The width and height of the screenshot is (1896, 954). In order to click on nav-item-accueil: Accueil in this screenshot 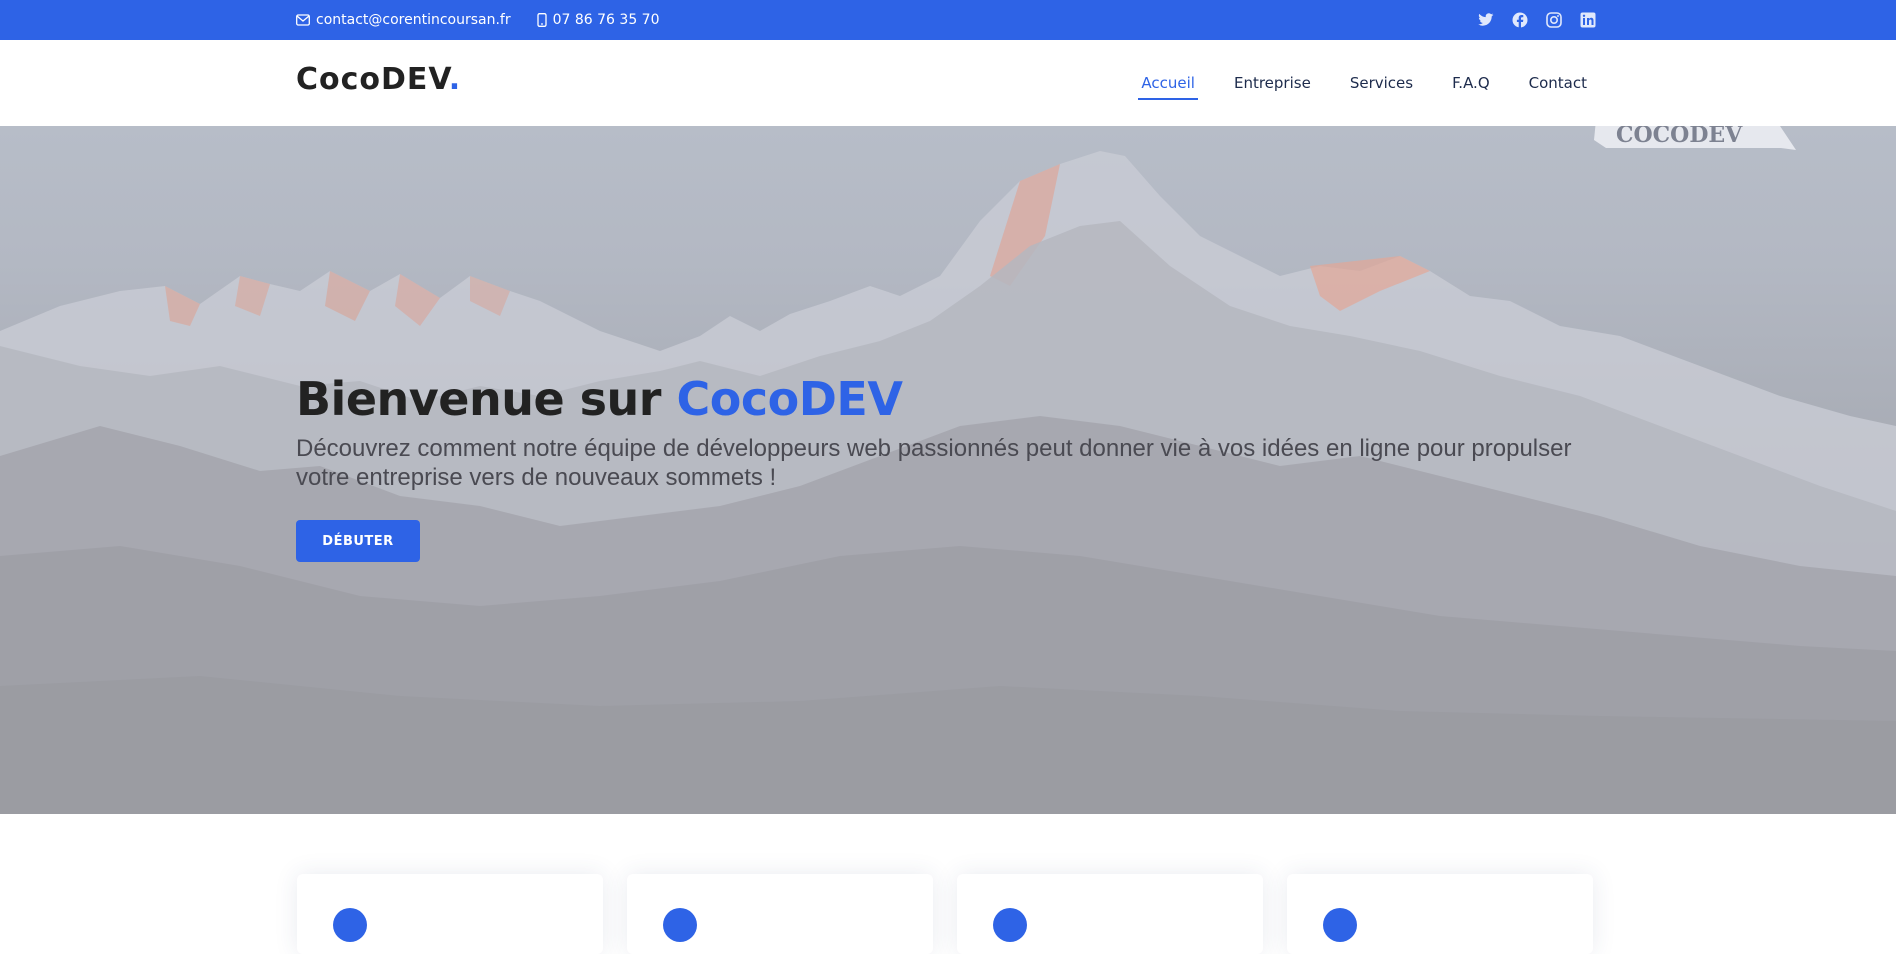, I will do `click(1168, 84)`.